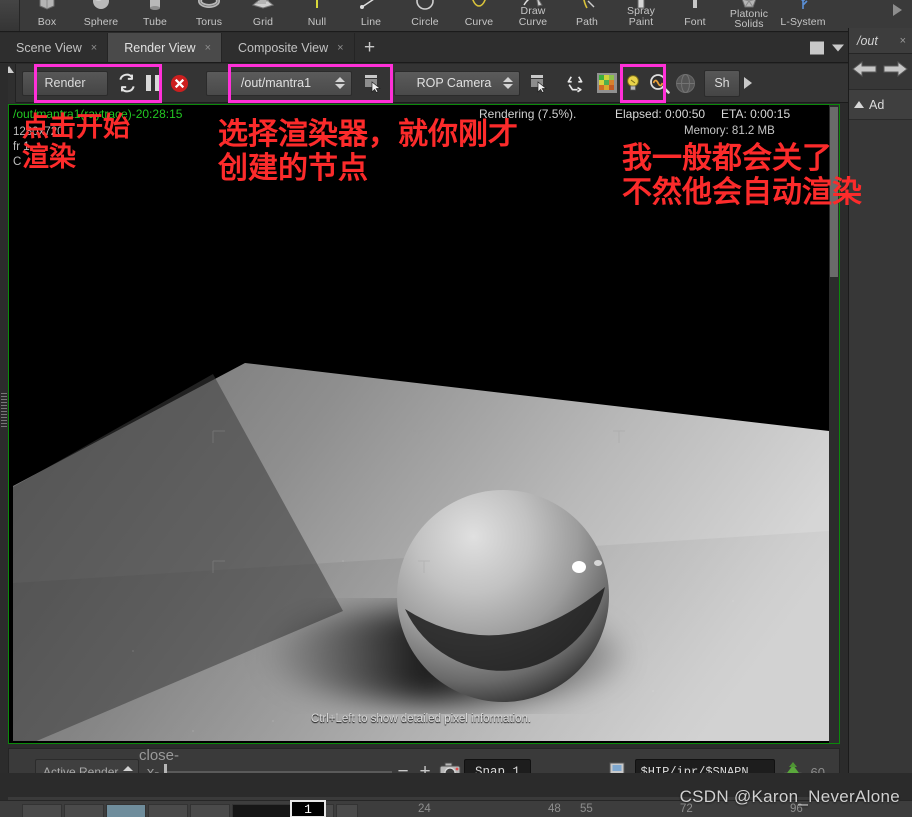 The image size is (912, 817). I want to click on pick-camera-icon, so click(539, 83).